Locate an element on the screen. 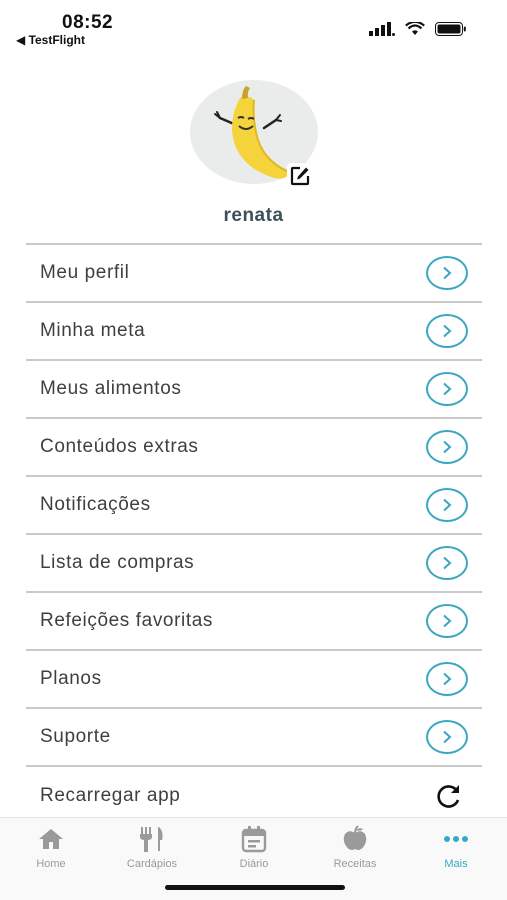 The height and width of the screenshot is (900, 507). menu-item-label: Suporte is located at coordinates (75, 736).